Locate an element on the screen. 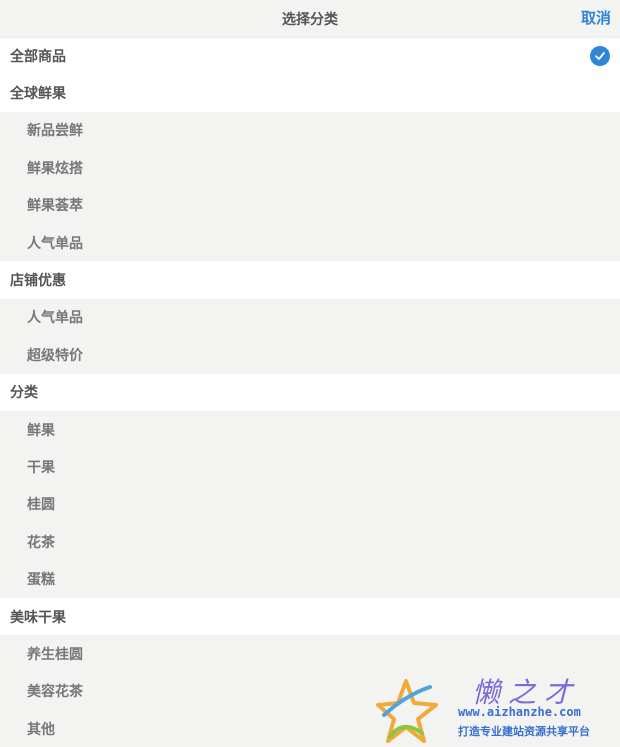 This screenshot has height=747, width=620. subcategory-label: 美容花茶 is located at coordinates (55, 692).